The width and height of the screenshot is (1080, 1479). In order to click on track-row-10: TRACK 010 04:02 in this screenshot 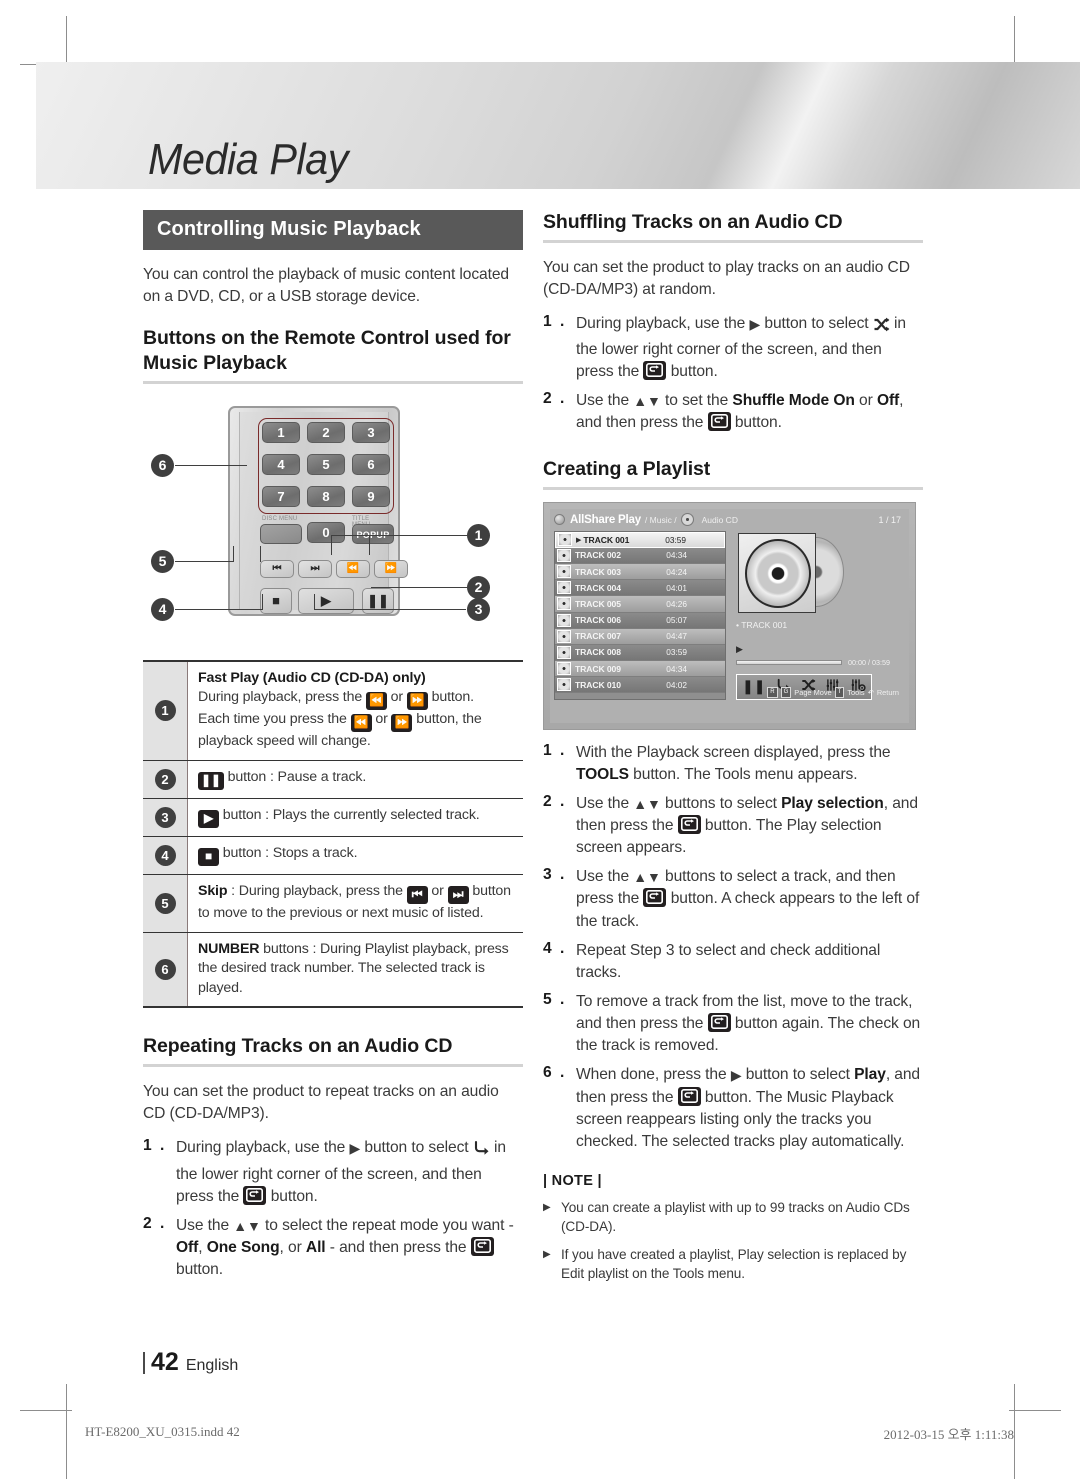, I will do `click(640, 685)`.